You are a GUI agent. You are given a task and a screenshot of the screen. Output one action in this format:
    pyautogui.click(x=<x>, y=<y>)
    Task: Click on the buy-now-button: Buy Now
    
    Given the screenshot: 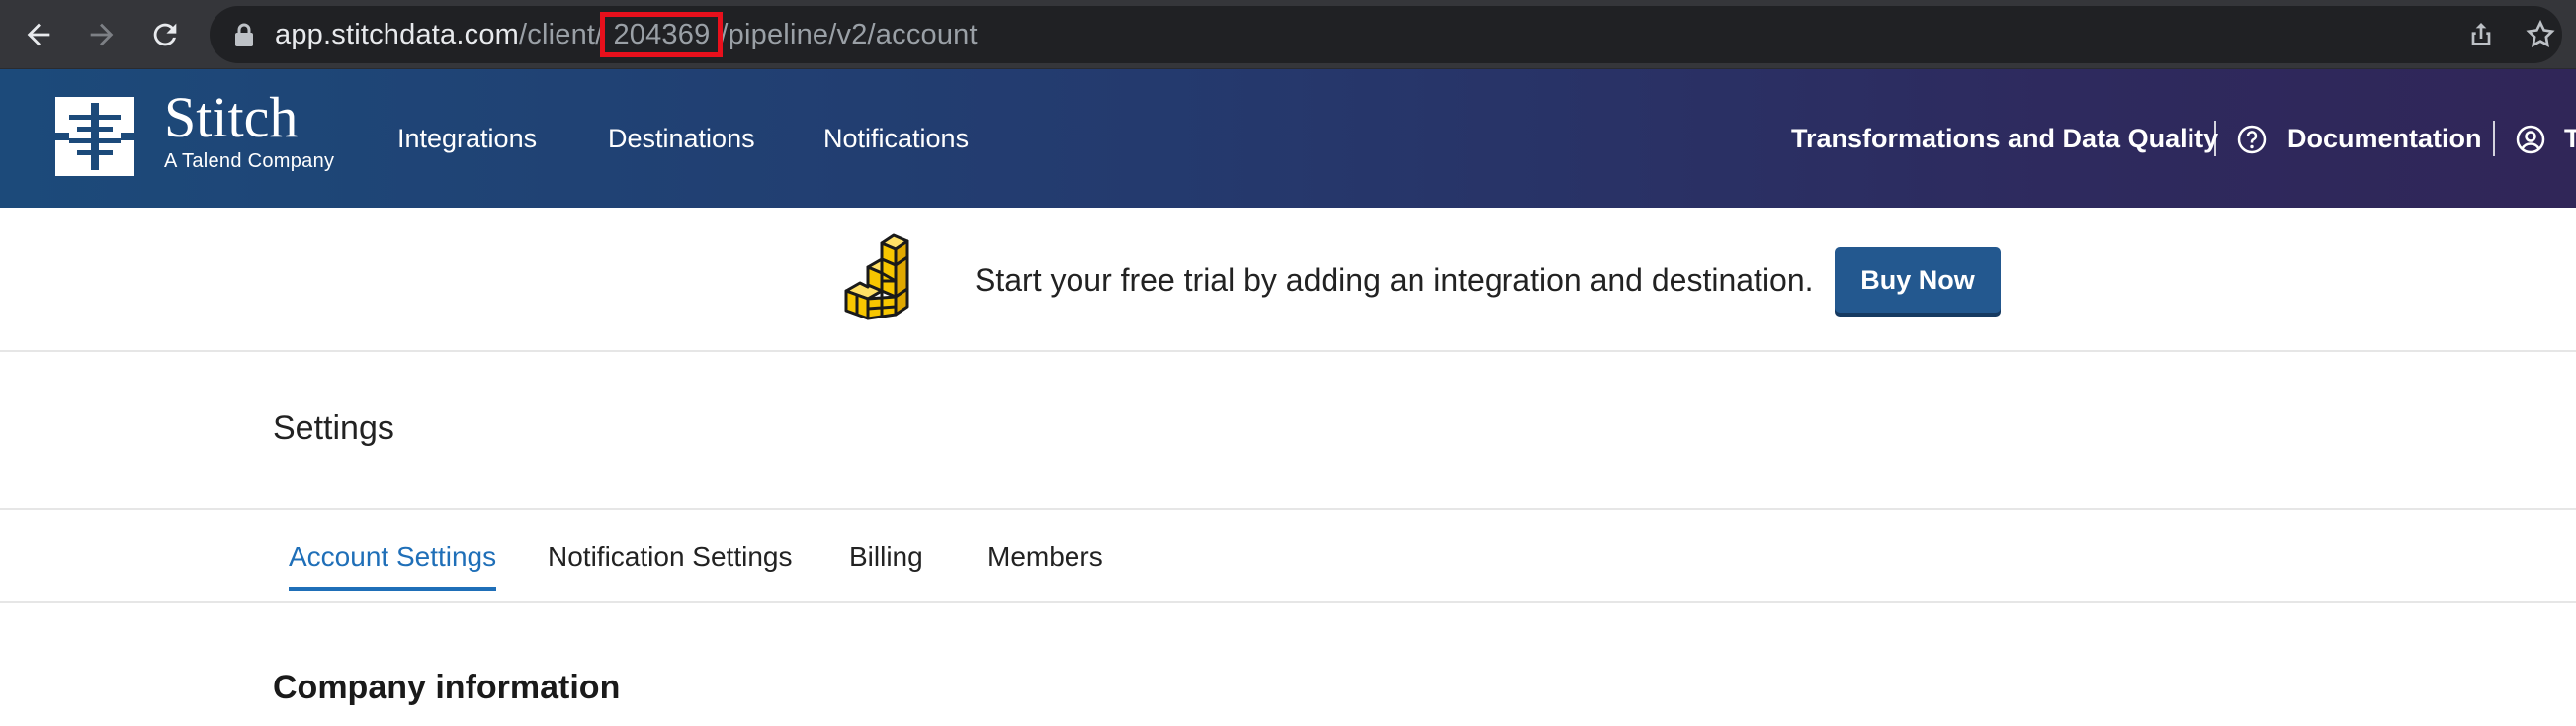 What is the action you would take?
    pyautogui.click(x=1918, y=280)
    